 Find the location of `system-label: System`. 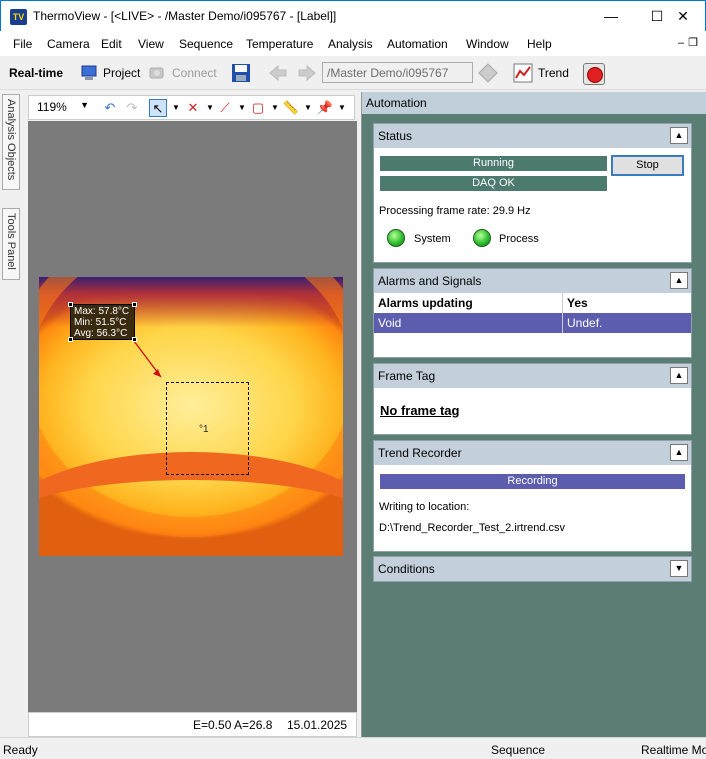

system-label: System is located at coordinates (432, 239).